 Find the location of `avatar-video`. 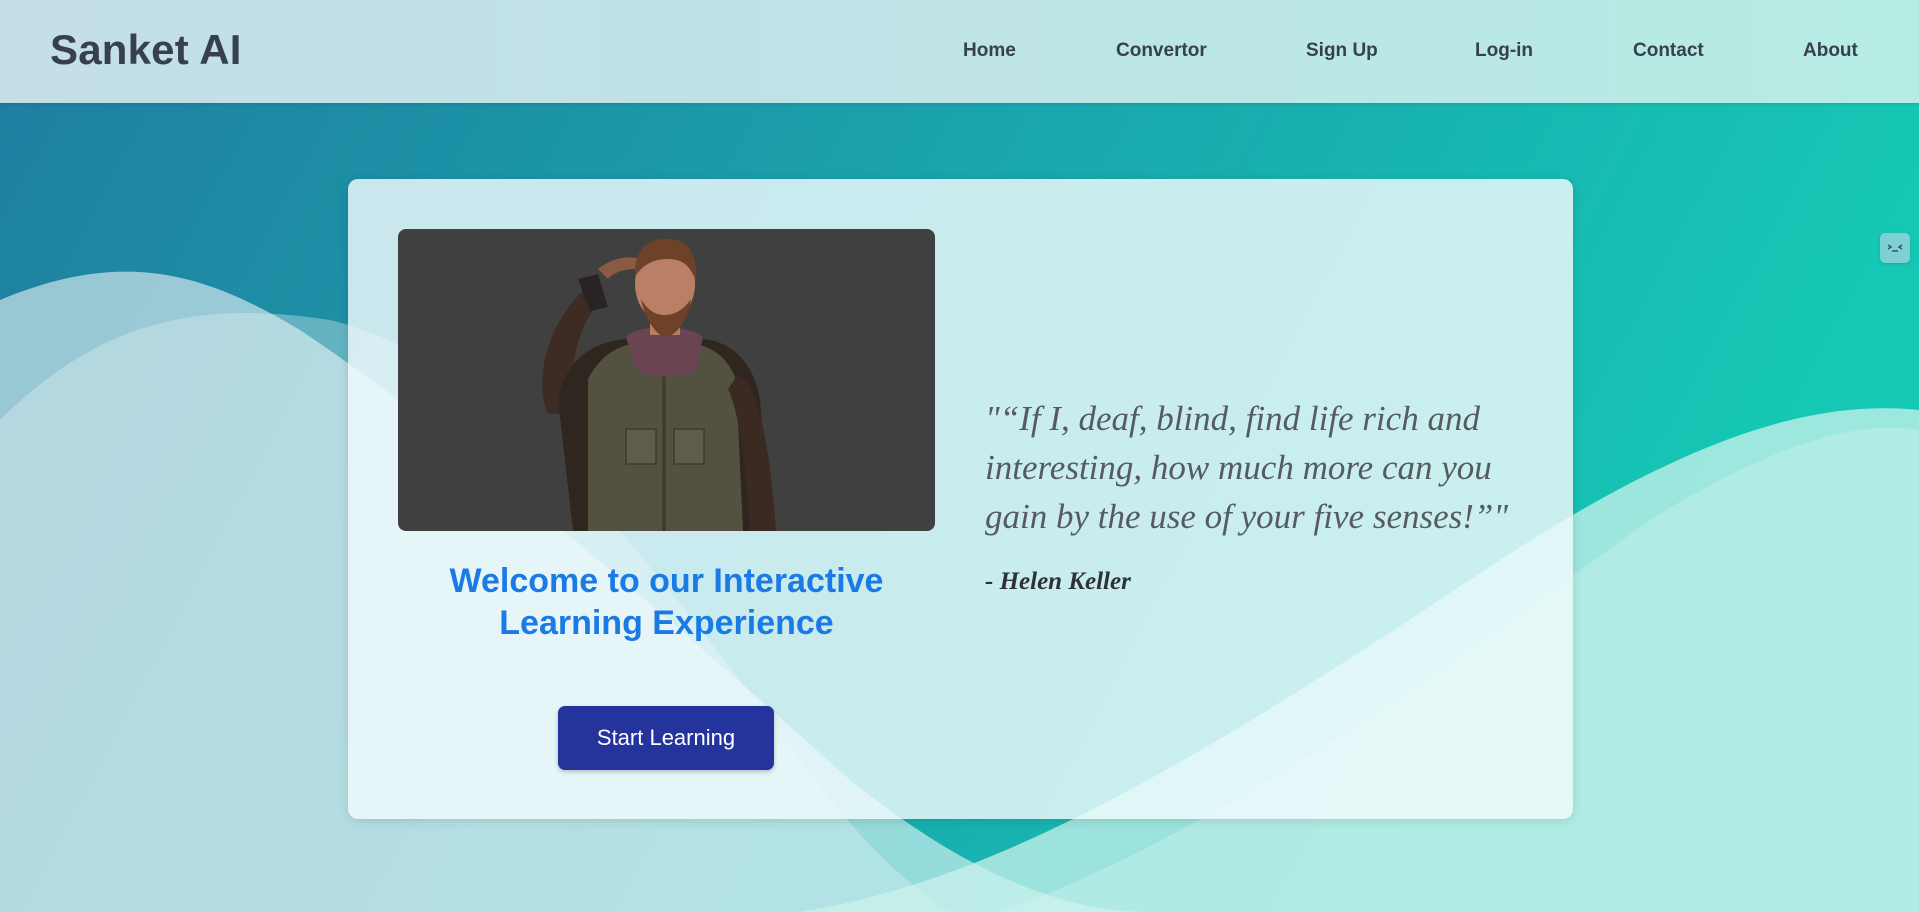

avatar-video is located at coordinates (666, 380).